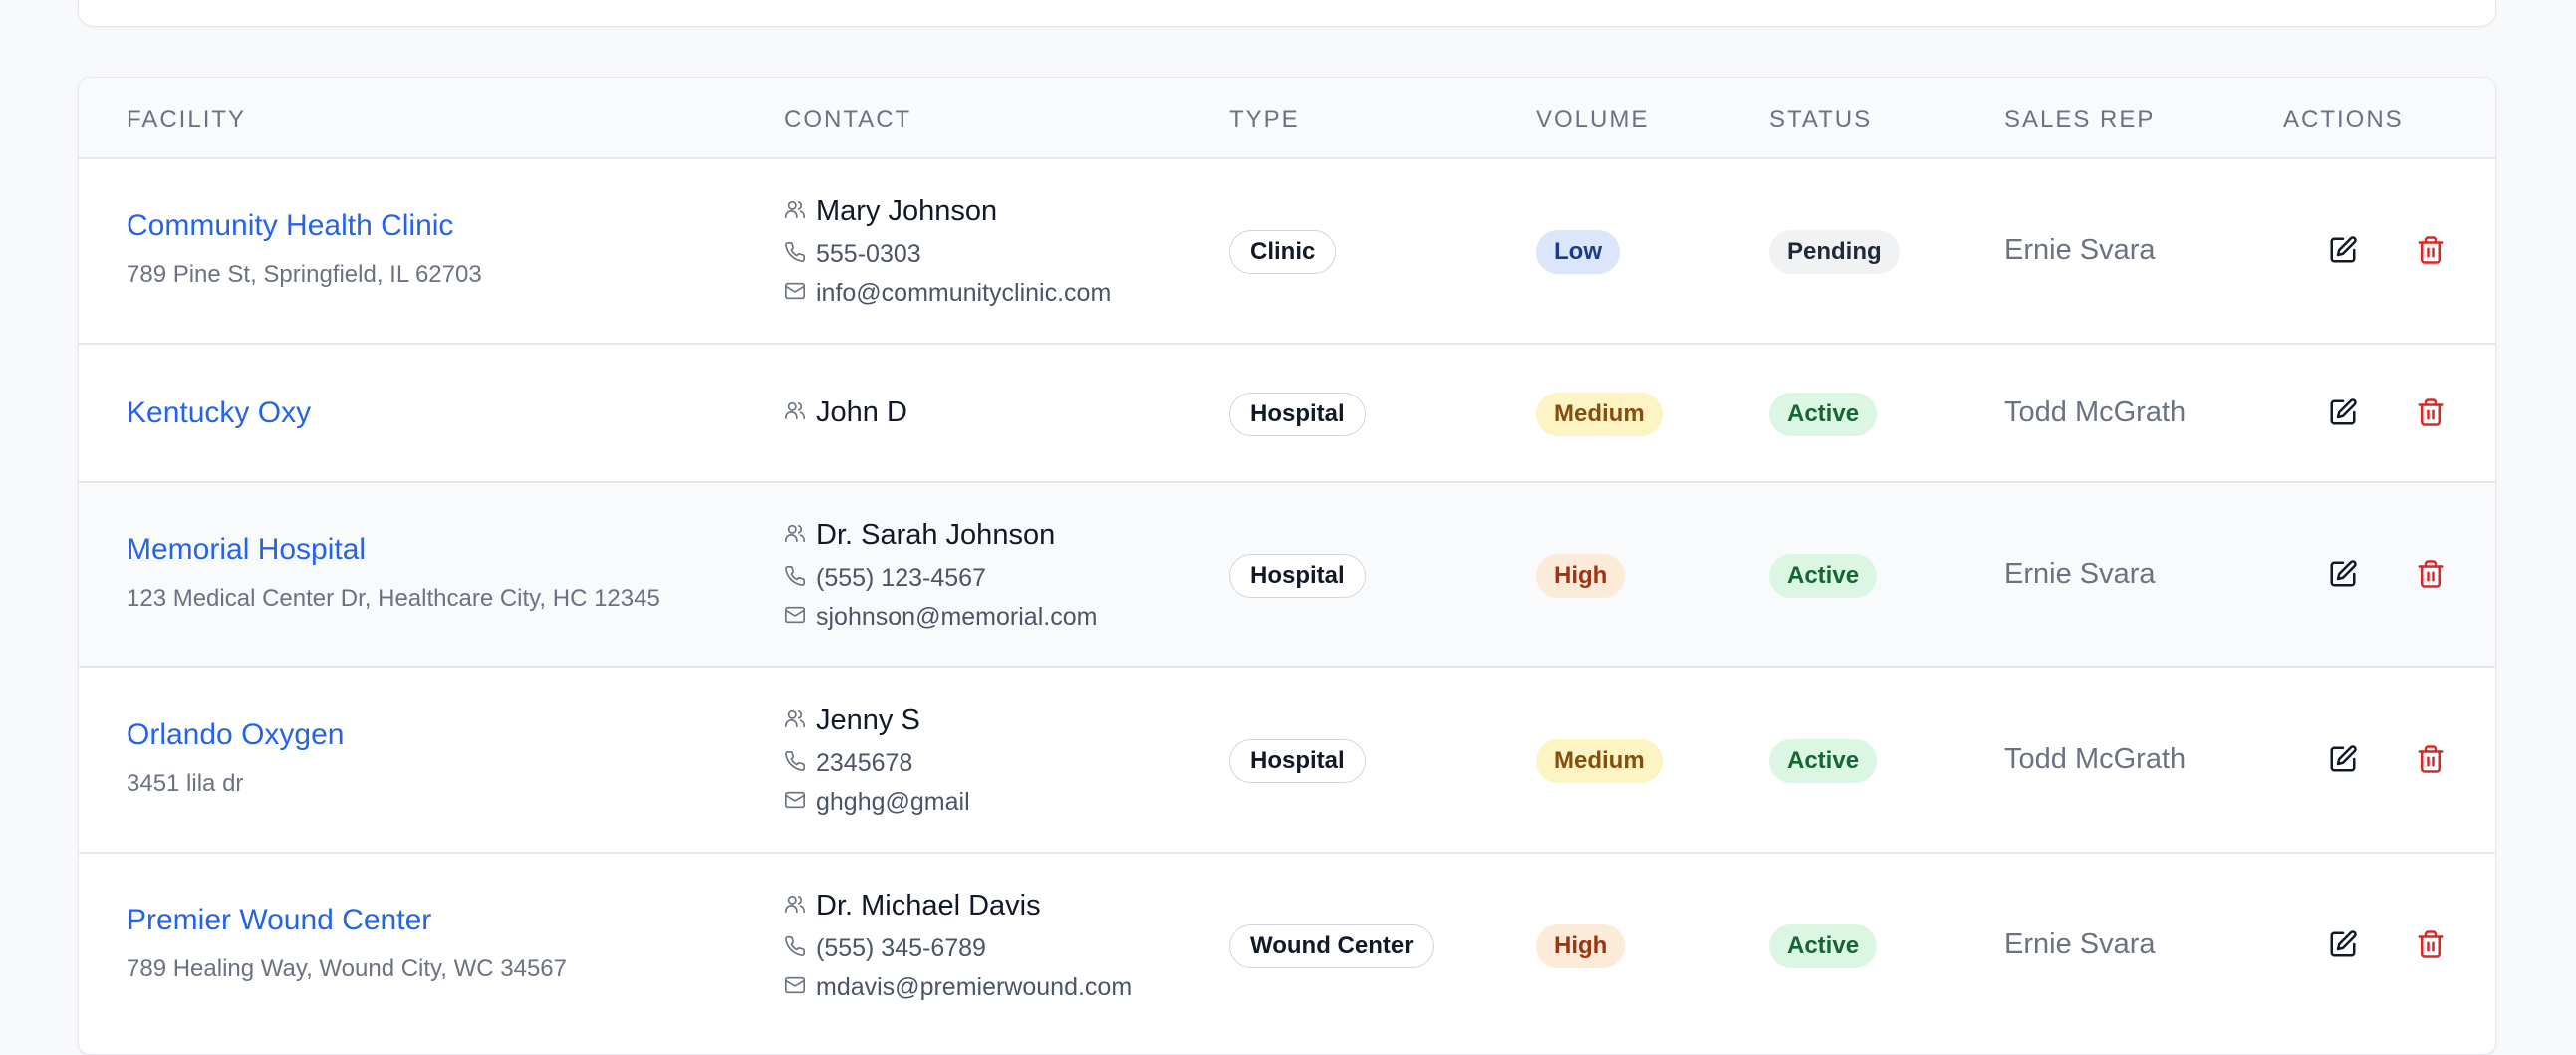 This screenshot has height=1055, width=2576. I want to click on col-facility: FACILITY, so click(186, 119).